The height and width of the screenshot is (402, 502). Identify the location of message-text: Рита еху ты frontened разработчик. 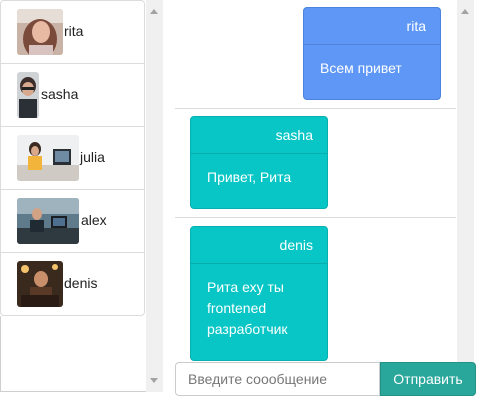
(247, 308).